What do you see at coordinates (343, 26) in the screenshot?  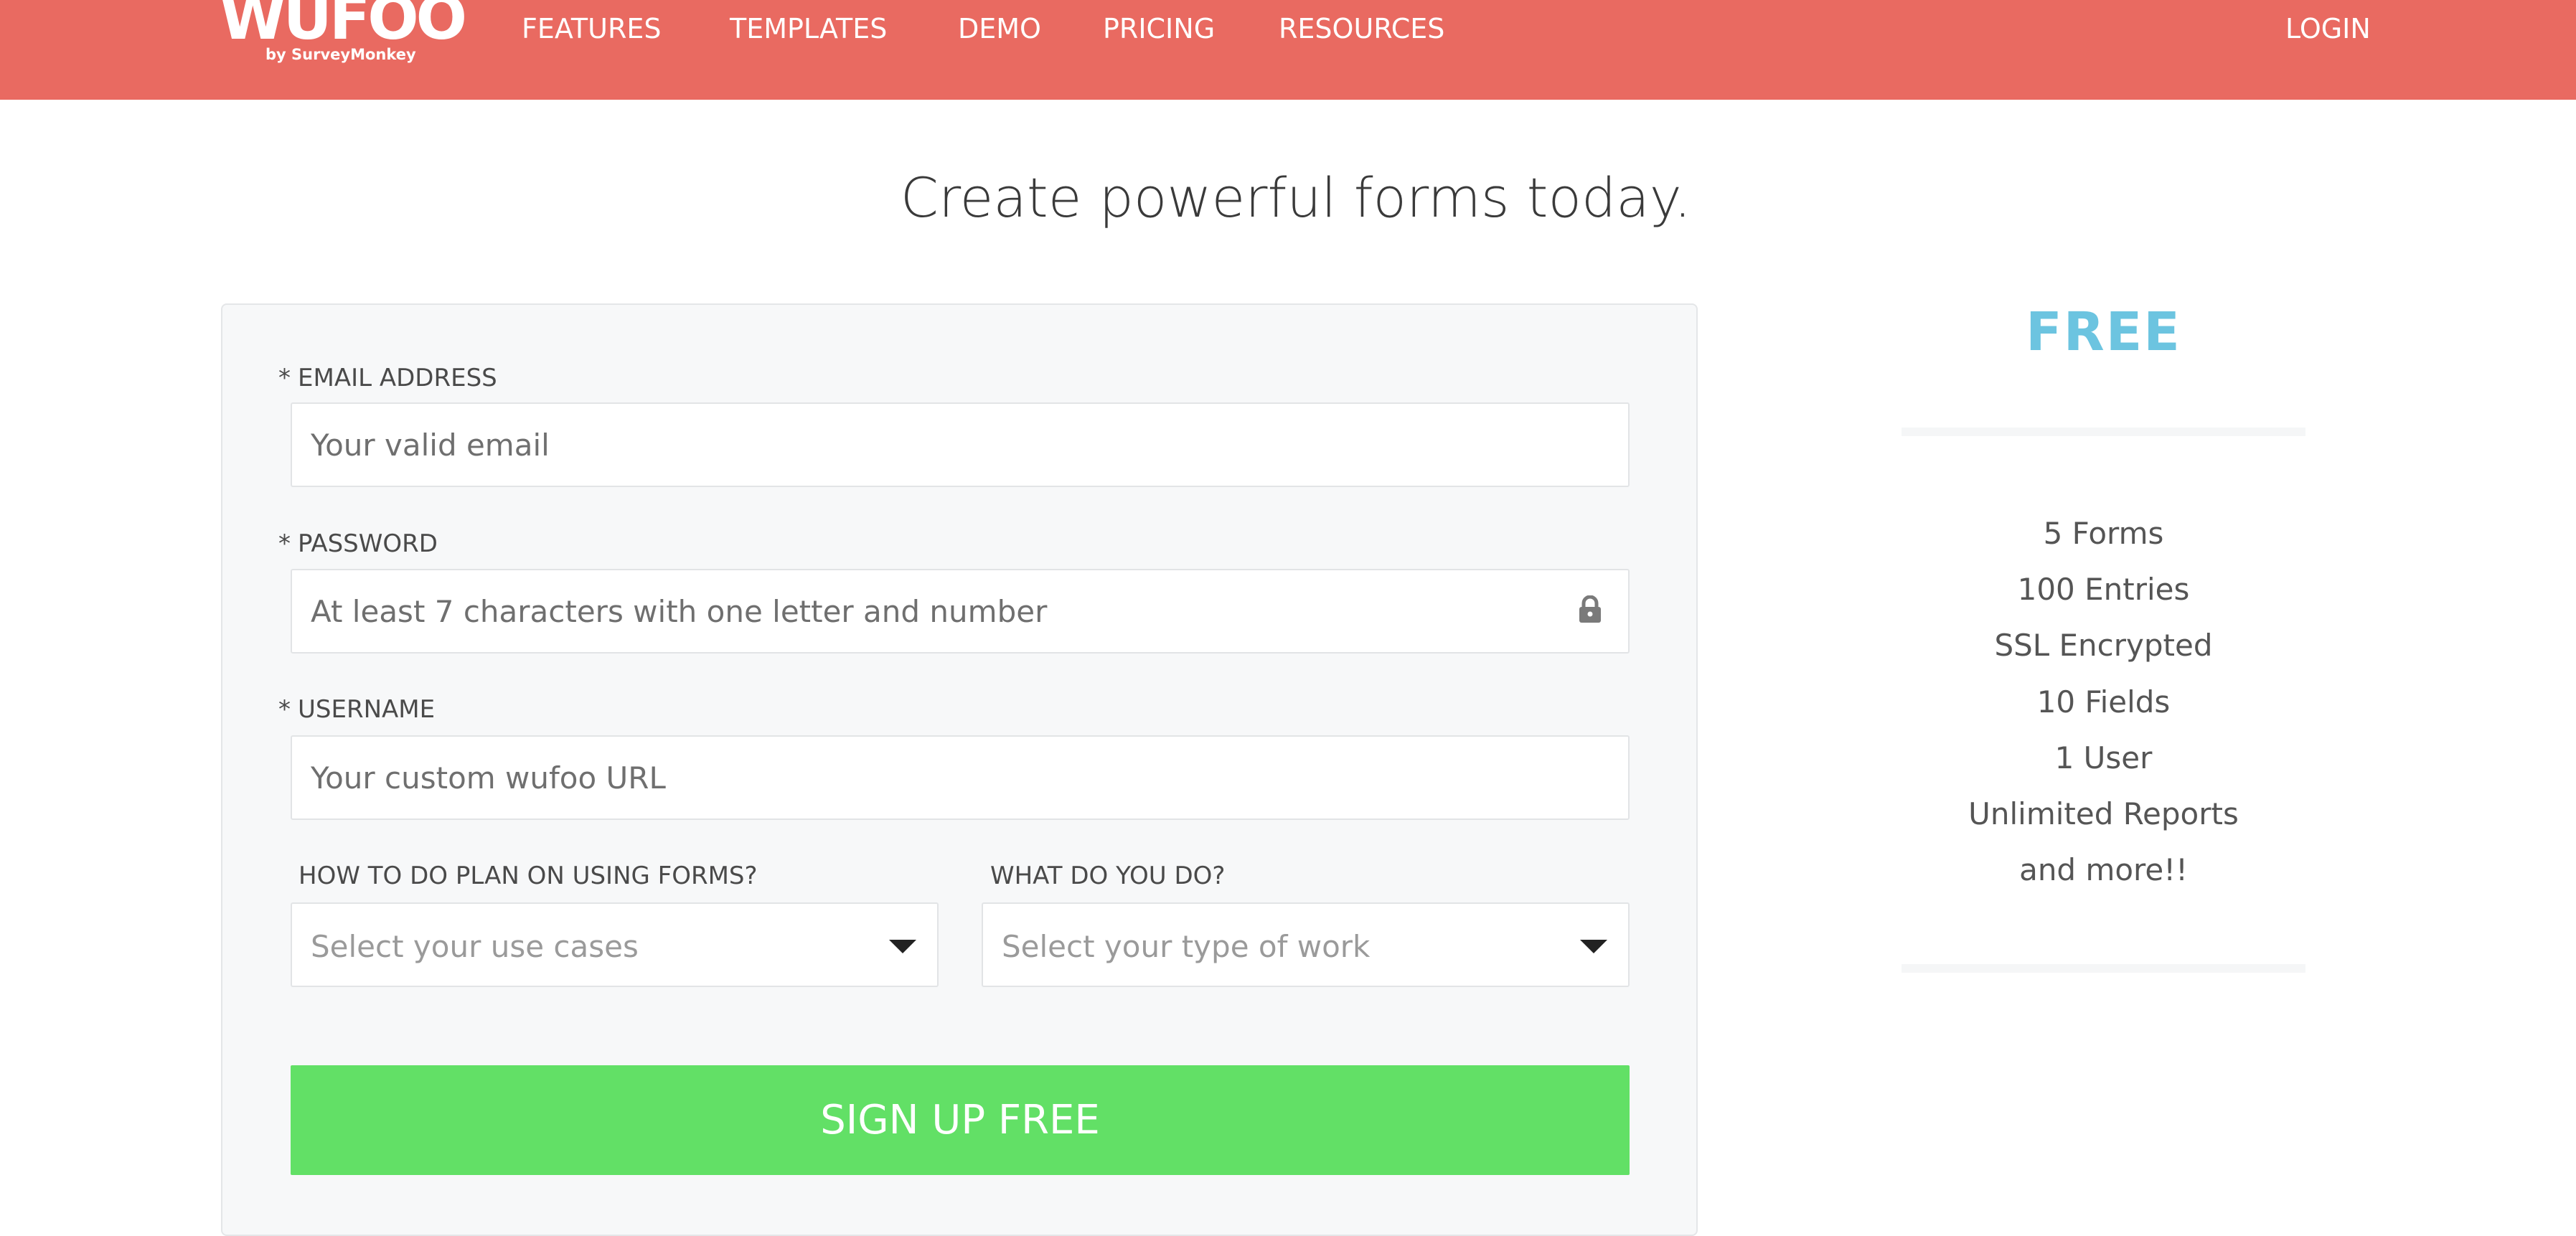 I see `logo-wordmark: WUFOO` at bounding box center [343, 26].